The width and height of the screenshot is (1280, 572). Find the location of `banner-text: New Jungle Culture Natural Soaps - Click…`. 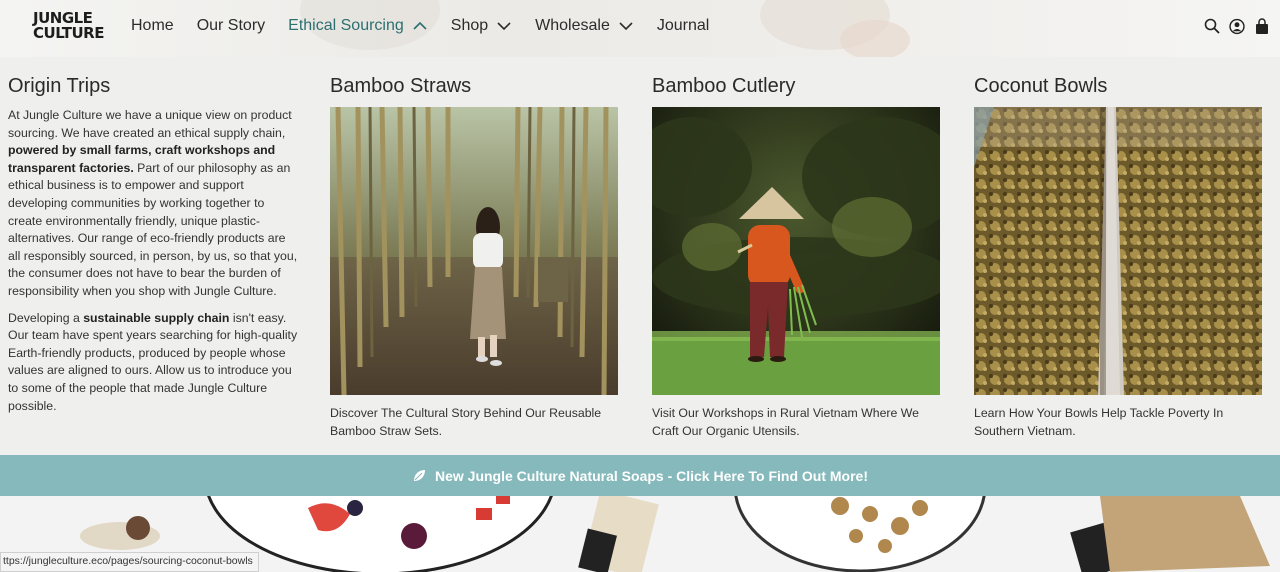

banner-text: New Jungle Culture Natural Soaps - Click… is located at coordinates (651, 475).